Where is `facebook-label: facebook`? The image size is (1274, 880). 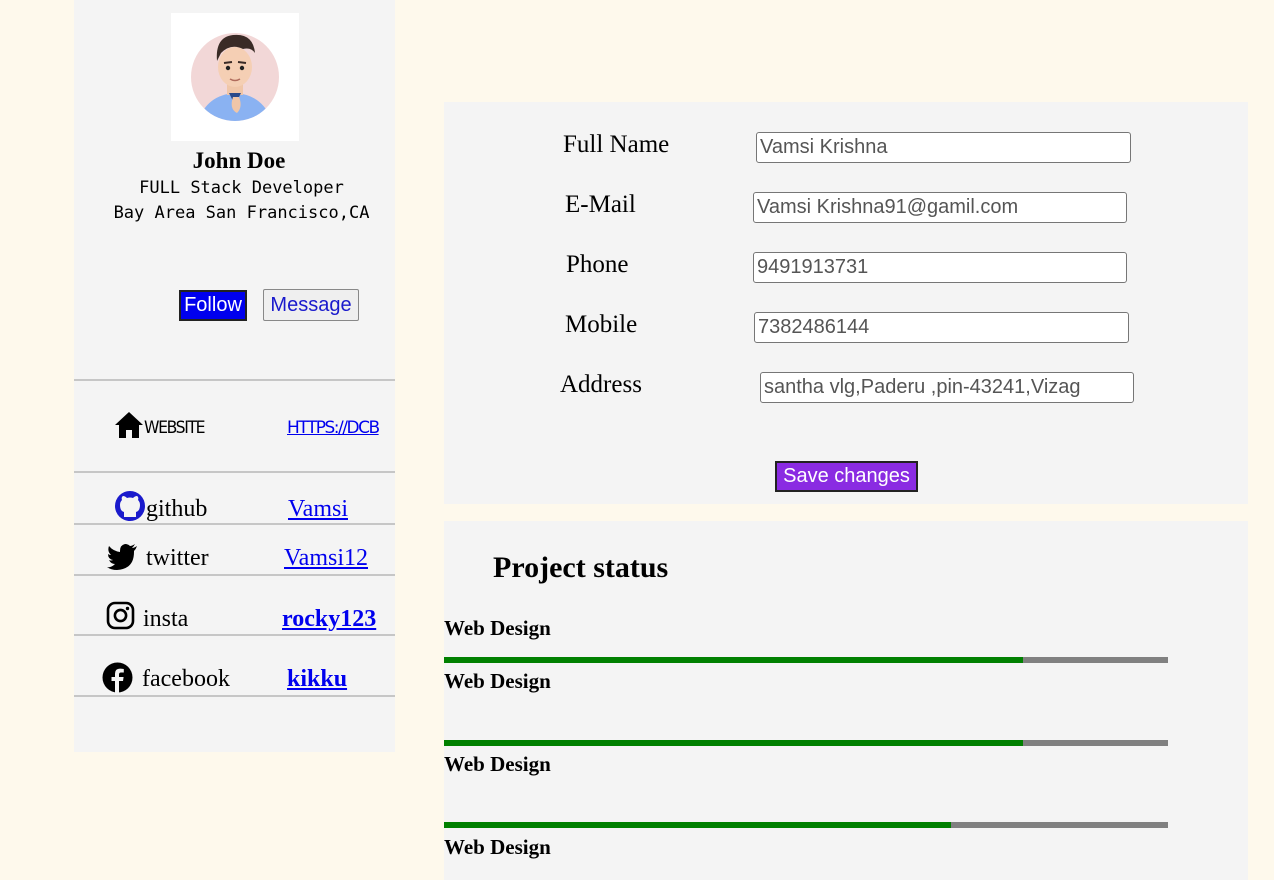 facebook-label: facebook is located at coordinates (186, 679).